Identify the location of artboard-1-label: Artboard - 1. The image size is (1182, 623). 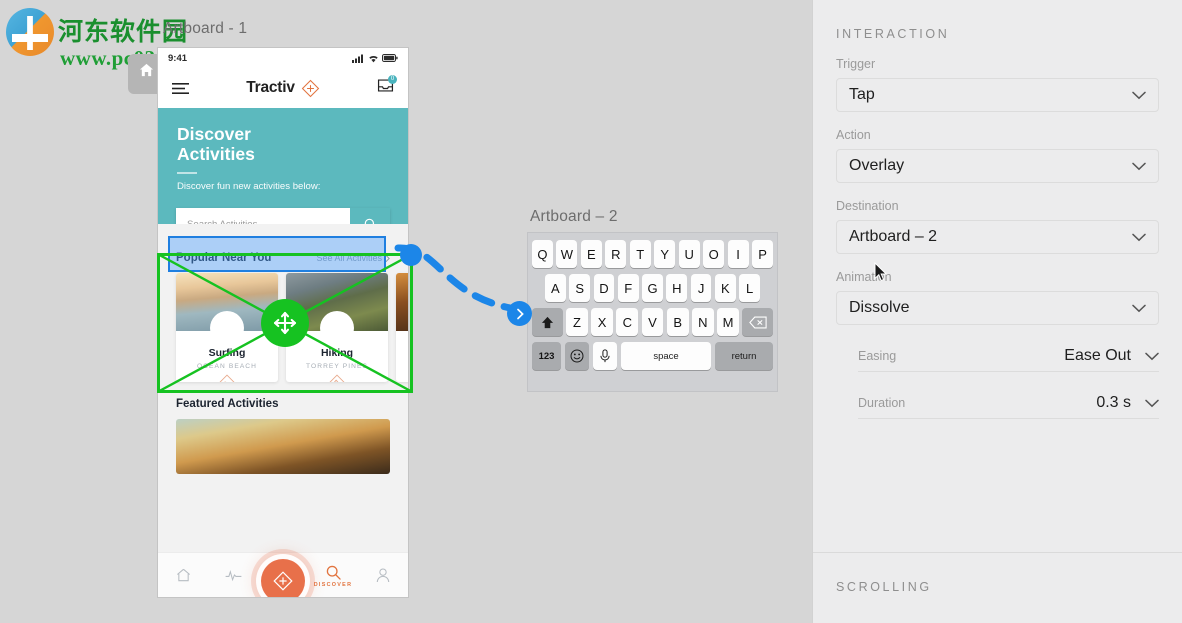
(205, 29).